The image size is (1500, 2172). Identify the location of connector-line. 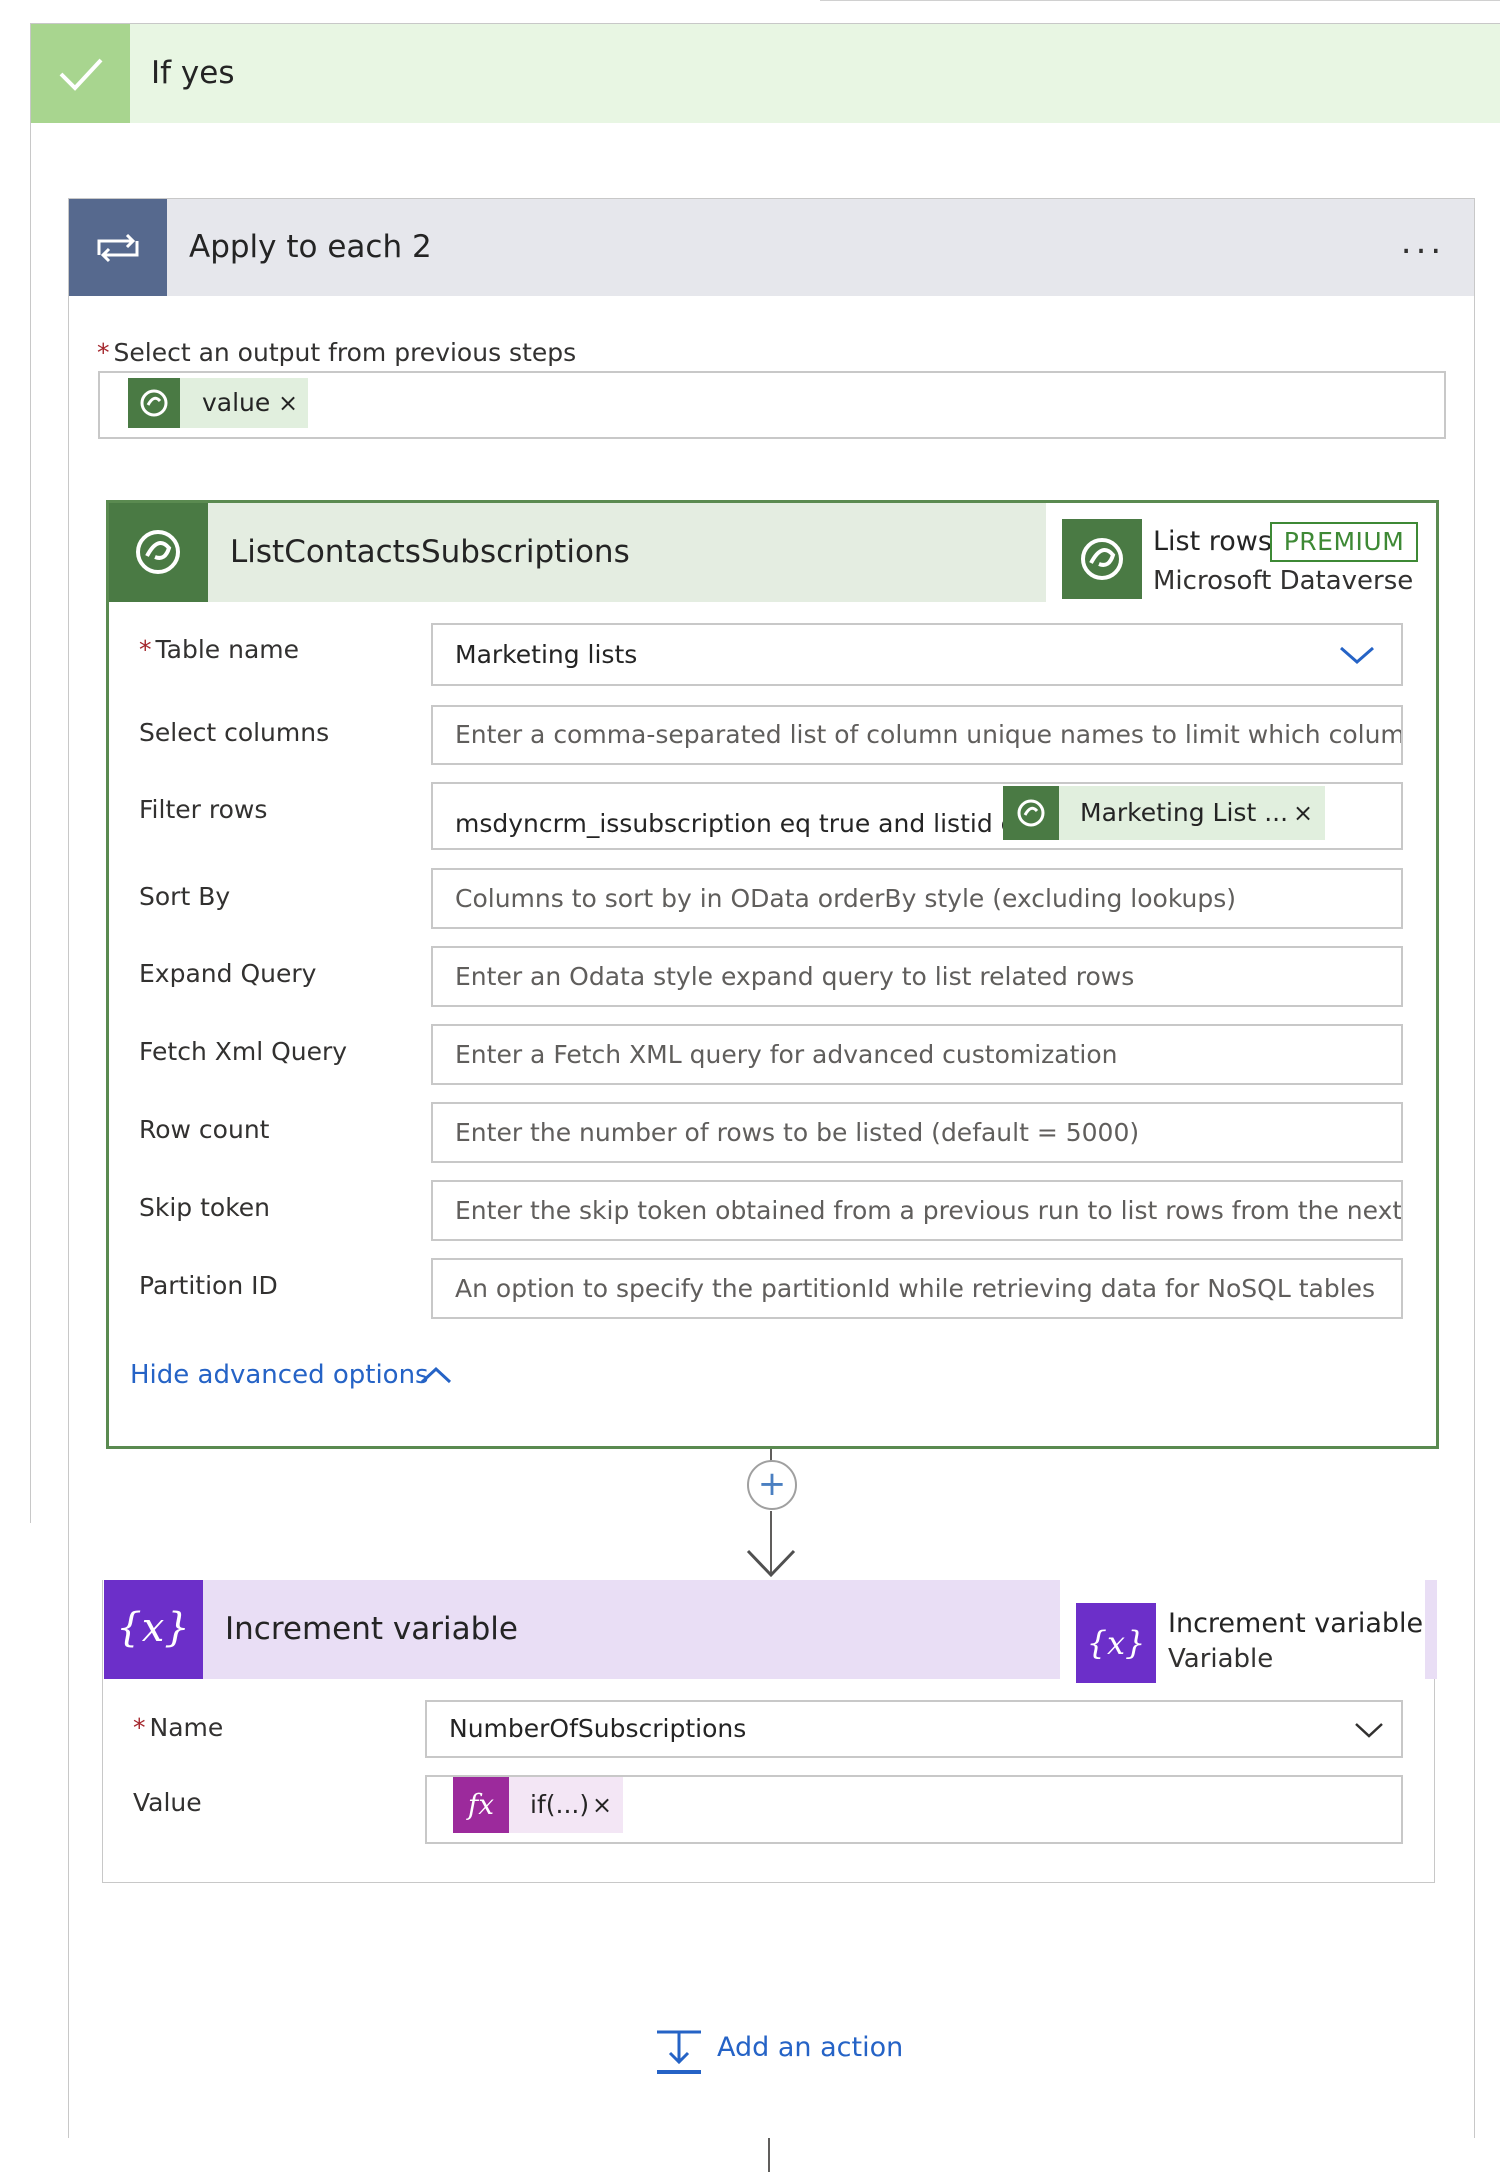
(769, 2155).